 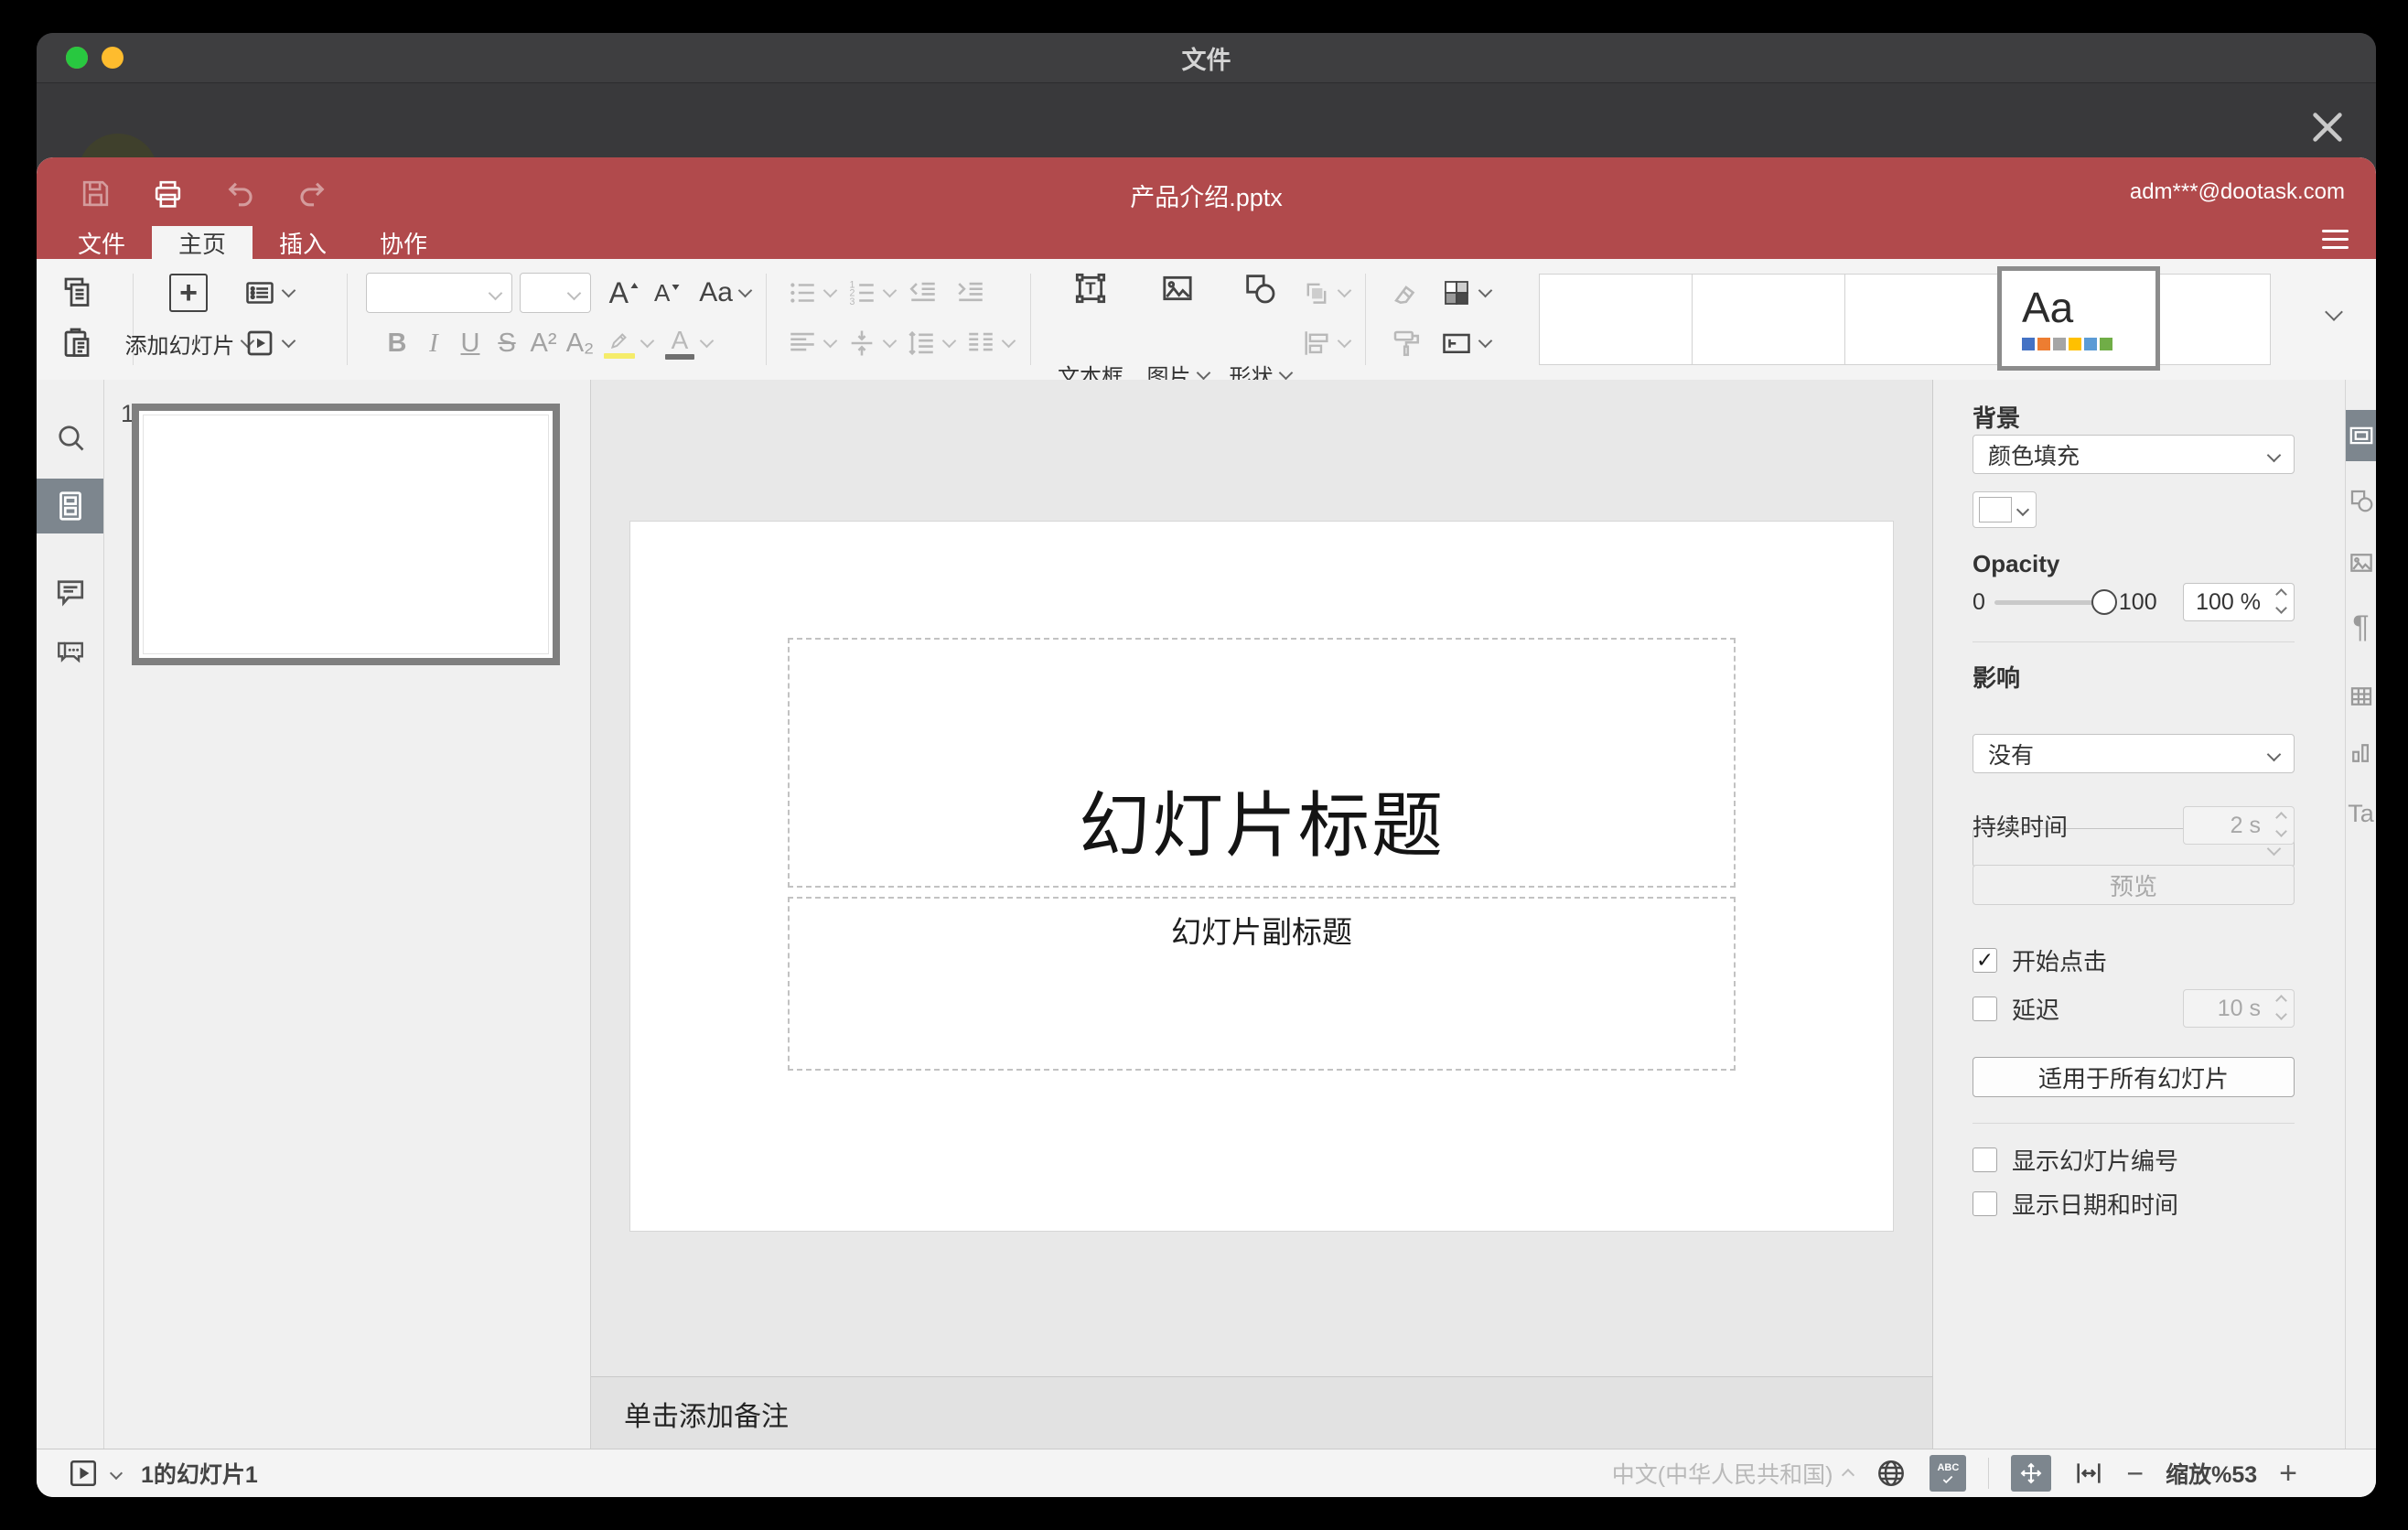 I want to click on bullet-list-icon, so click(x=802, y=292).